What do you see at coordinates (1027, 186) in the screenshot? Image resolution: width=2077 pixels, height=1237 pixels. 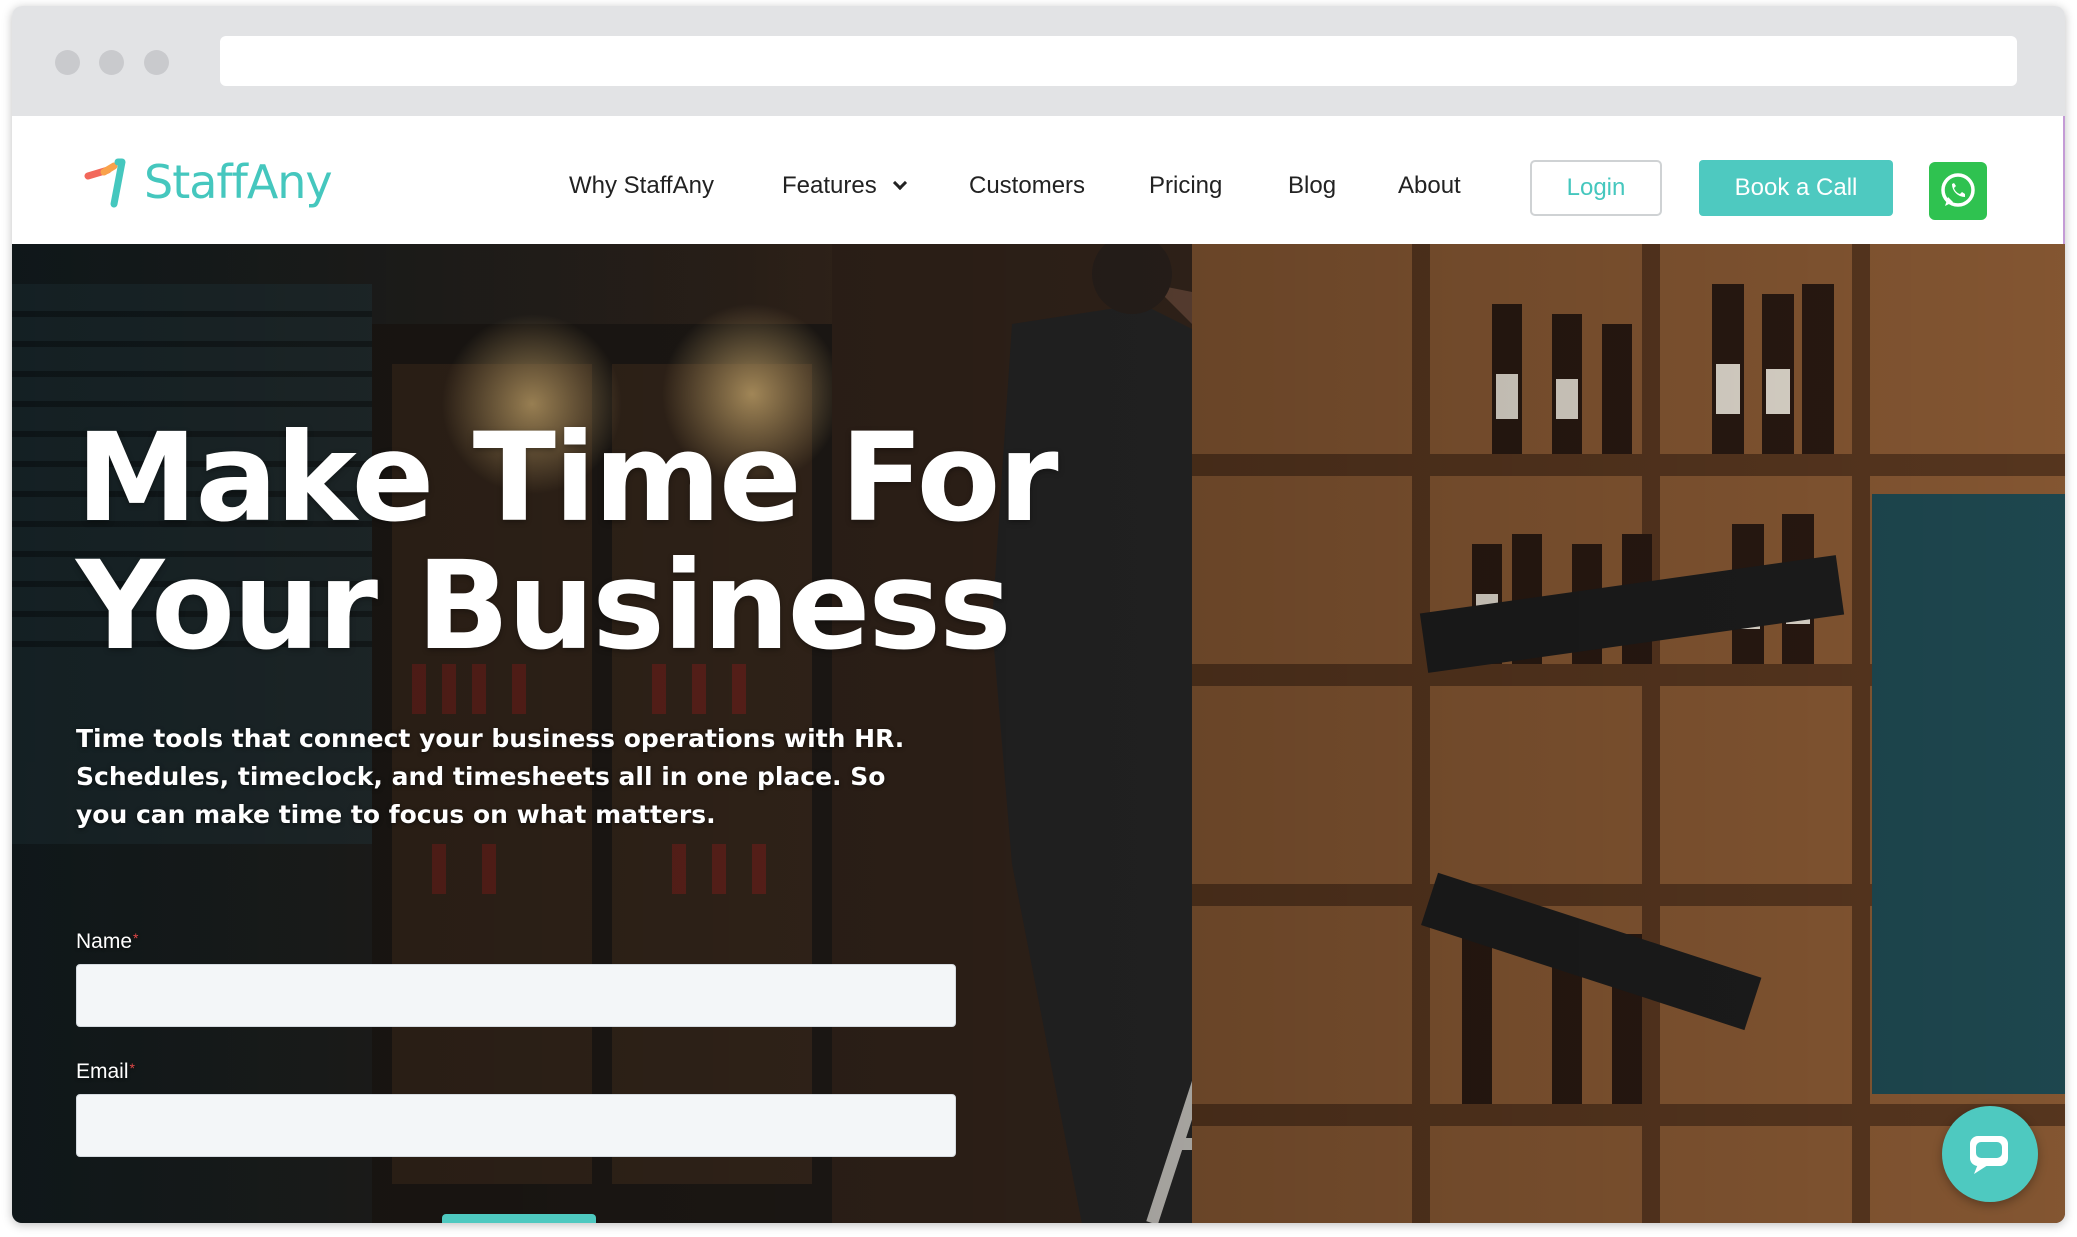 I see `nav-customers: Customers` at bounding box center [1027, 186].